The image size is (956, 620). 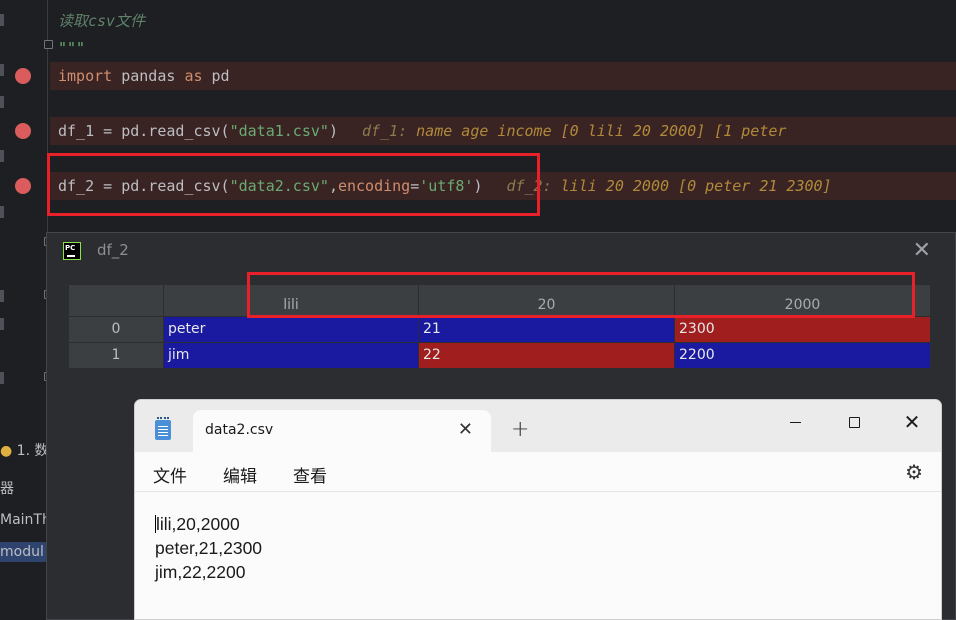 I want to click on table-cell: 22, so click(x=547, y=355).